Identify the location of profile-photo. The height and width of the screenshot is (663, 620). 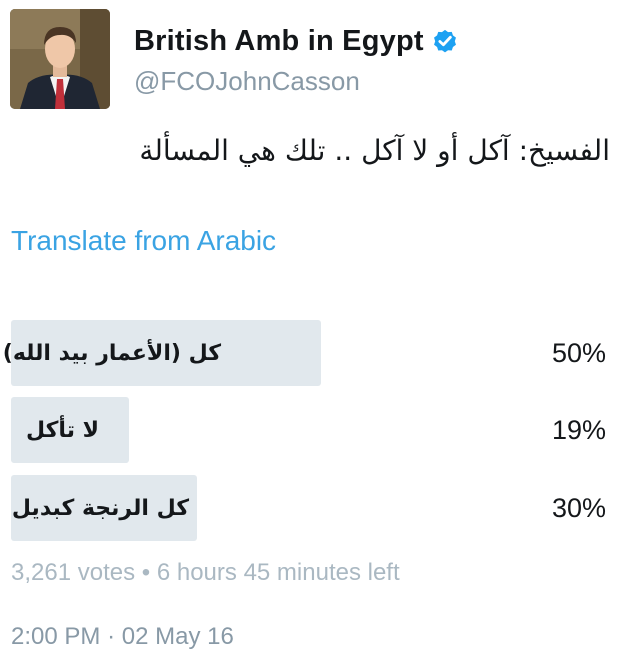
(60, 59).